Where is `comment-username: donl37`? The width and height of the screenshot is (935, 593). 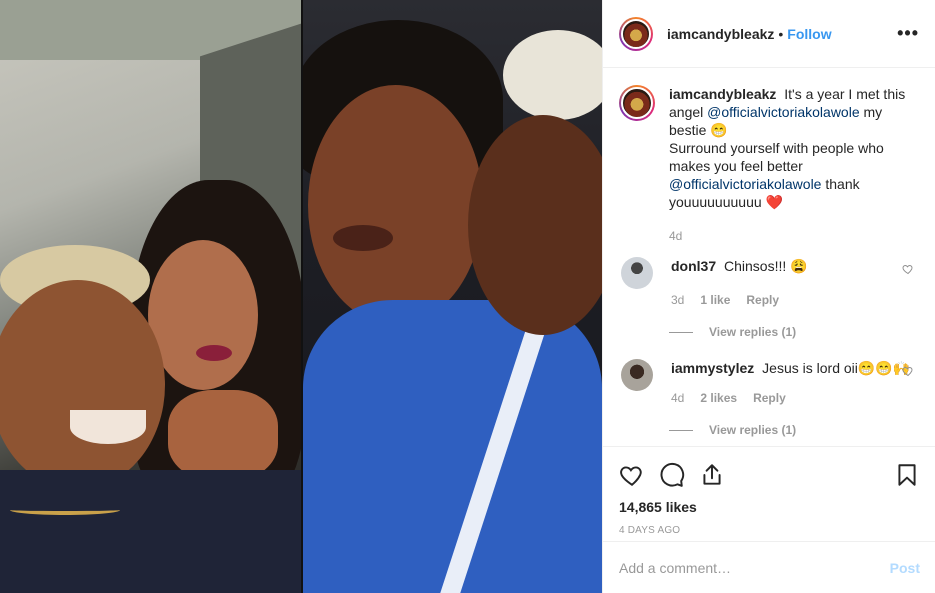
comment-username: donl37 is located at coordinates (693, 266).